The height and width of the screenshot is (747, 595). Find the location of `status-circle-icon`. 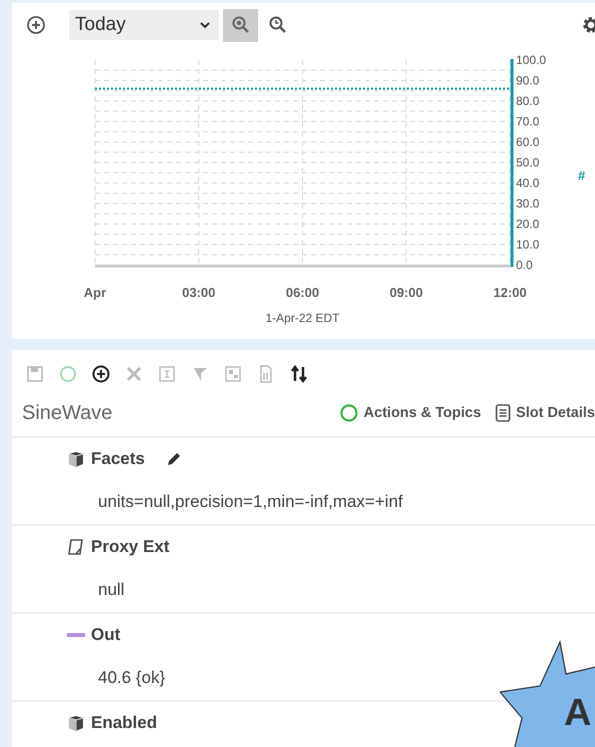

status-circle-icon is located at coordinates (348, 413).